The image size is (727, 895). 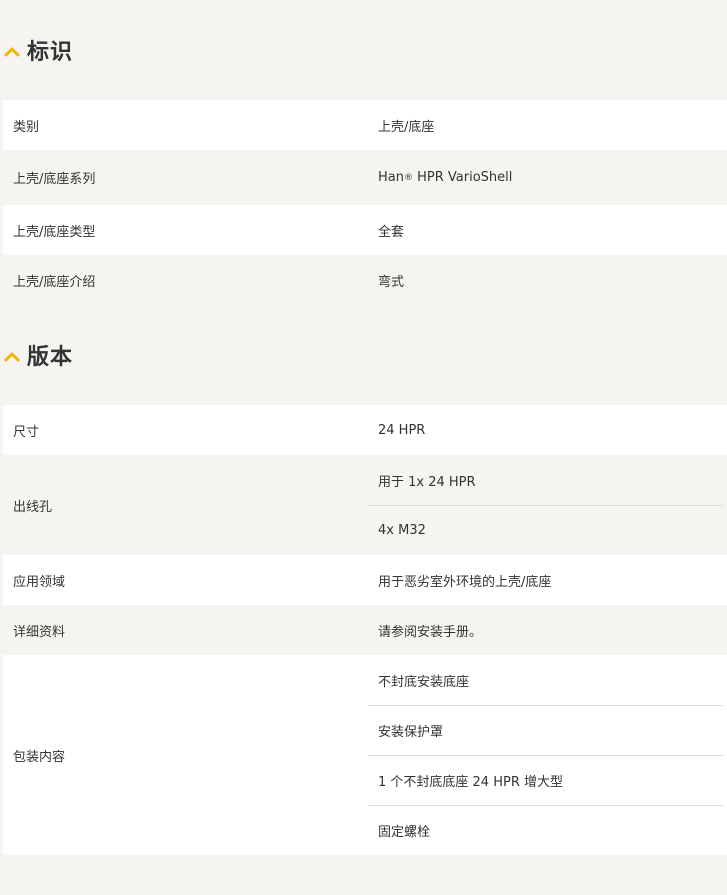 I want to click on row-label: 出线孔, so click(x=33, y=507).